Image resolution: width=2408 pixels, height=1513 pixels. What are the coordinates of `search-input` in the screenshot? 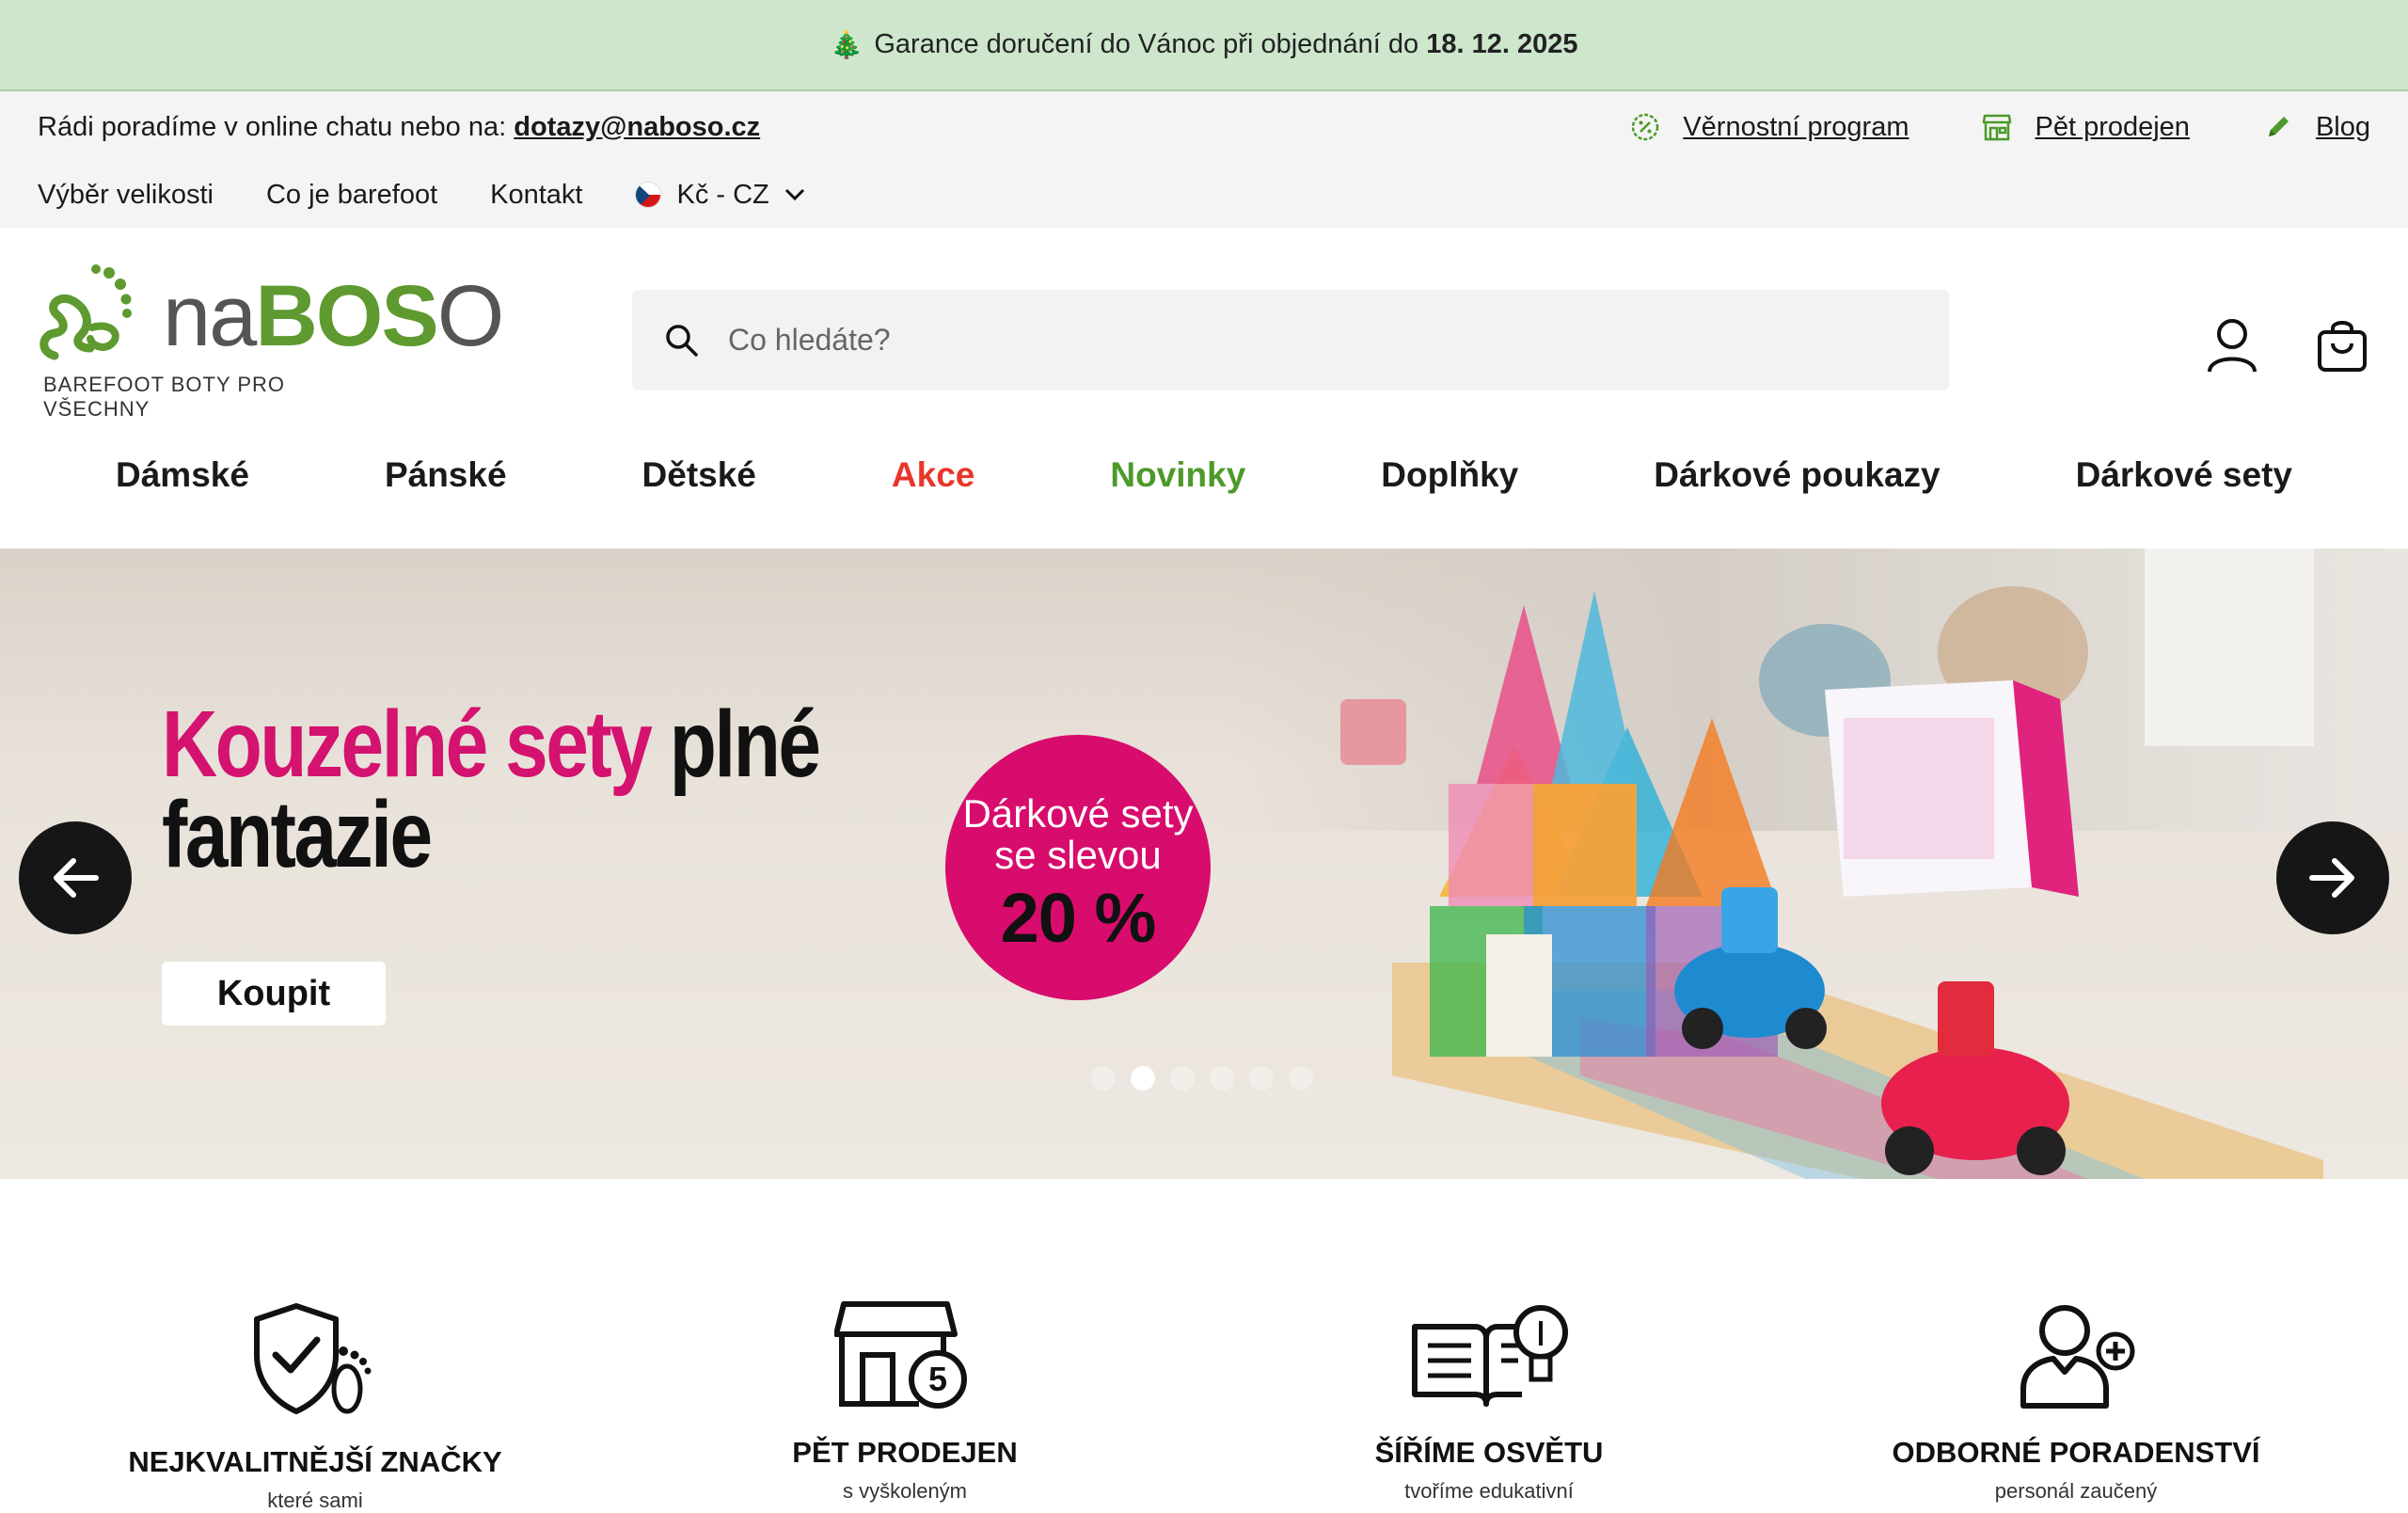 It's located at (1293, 340).